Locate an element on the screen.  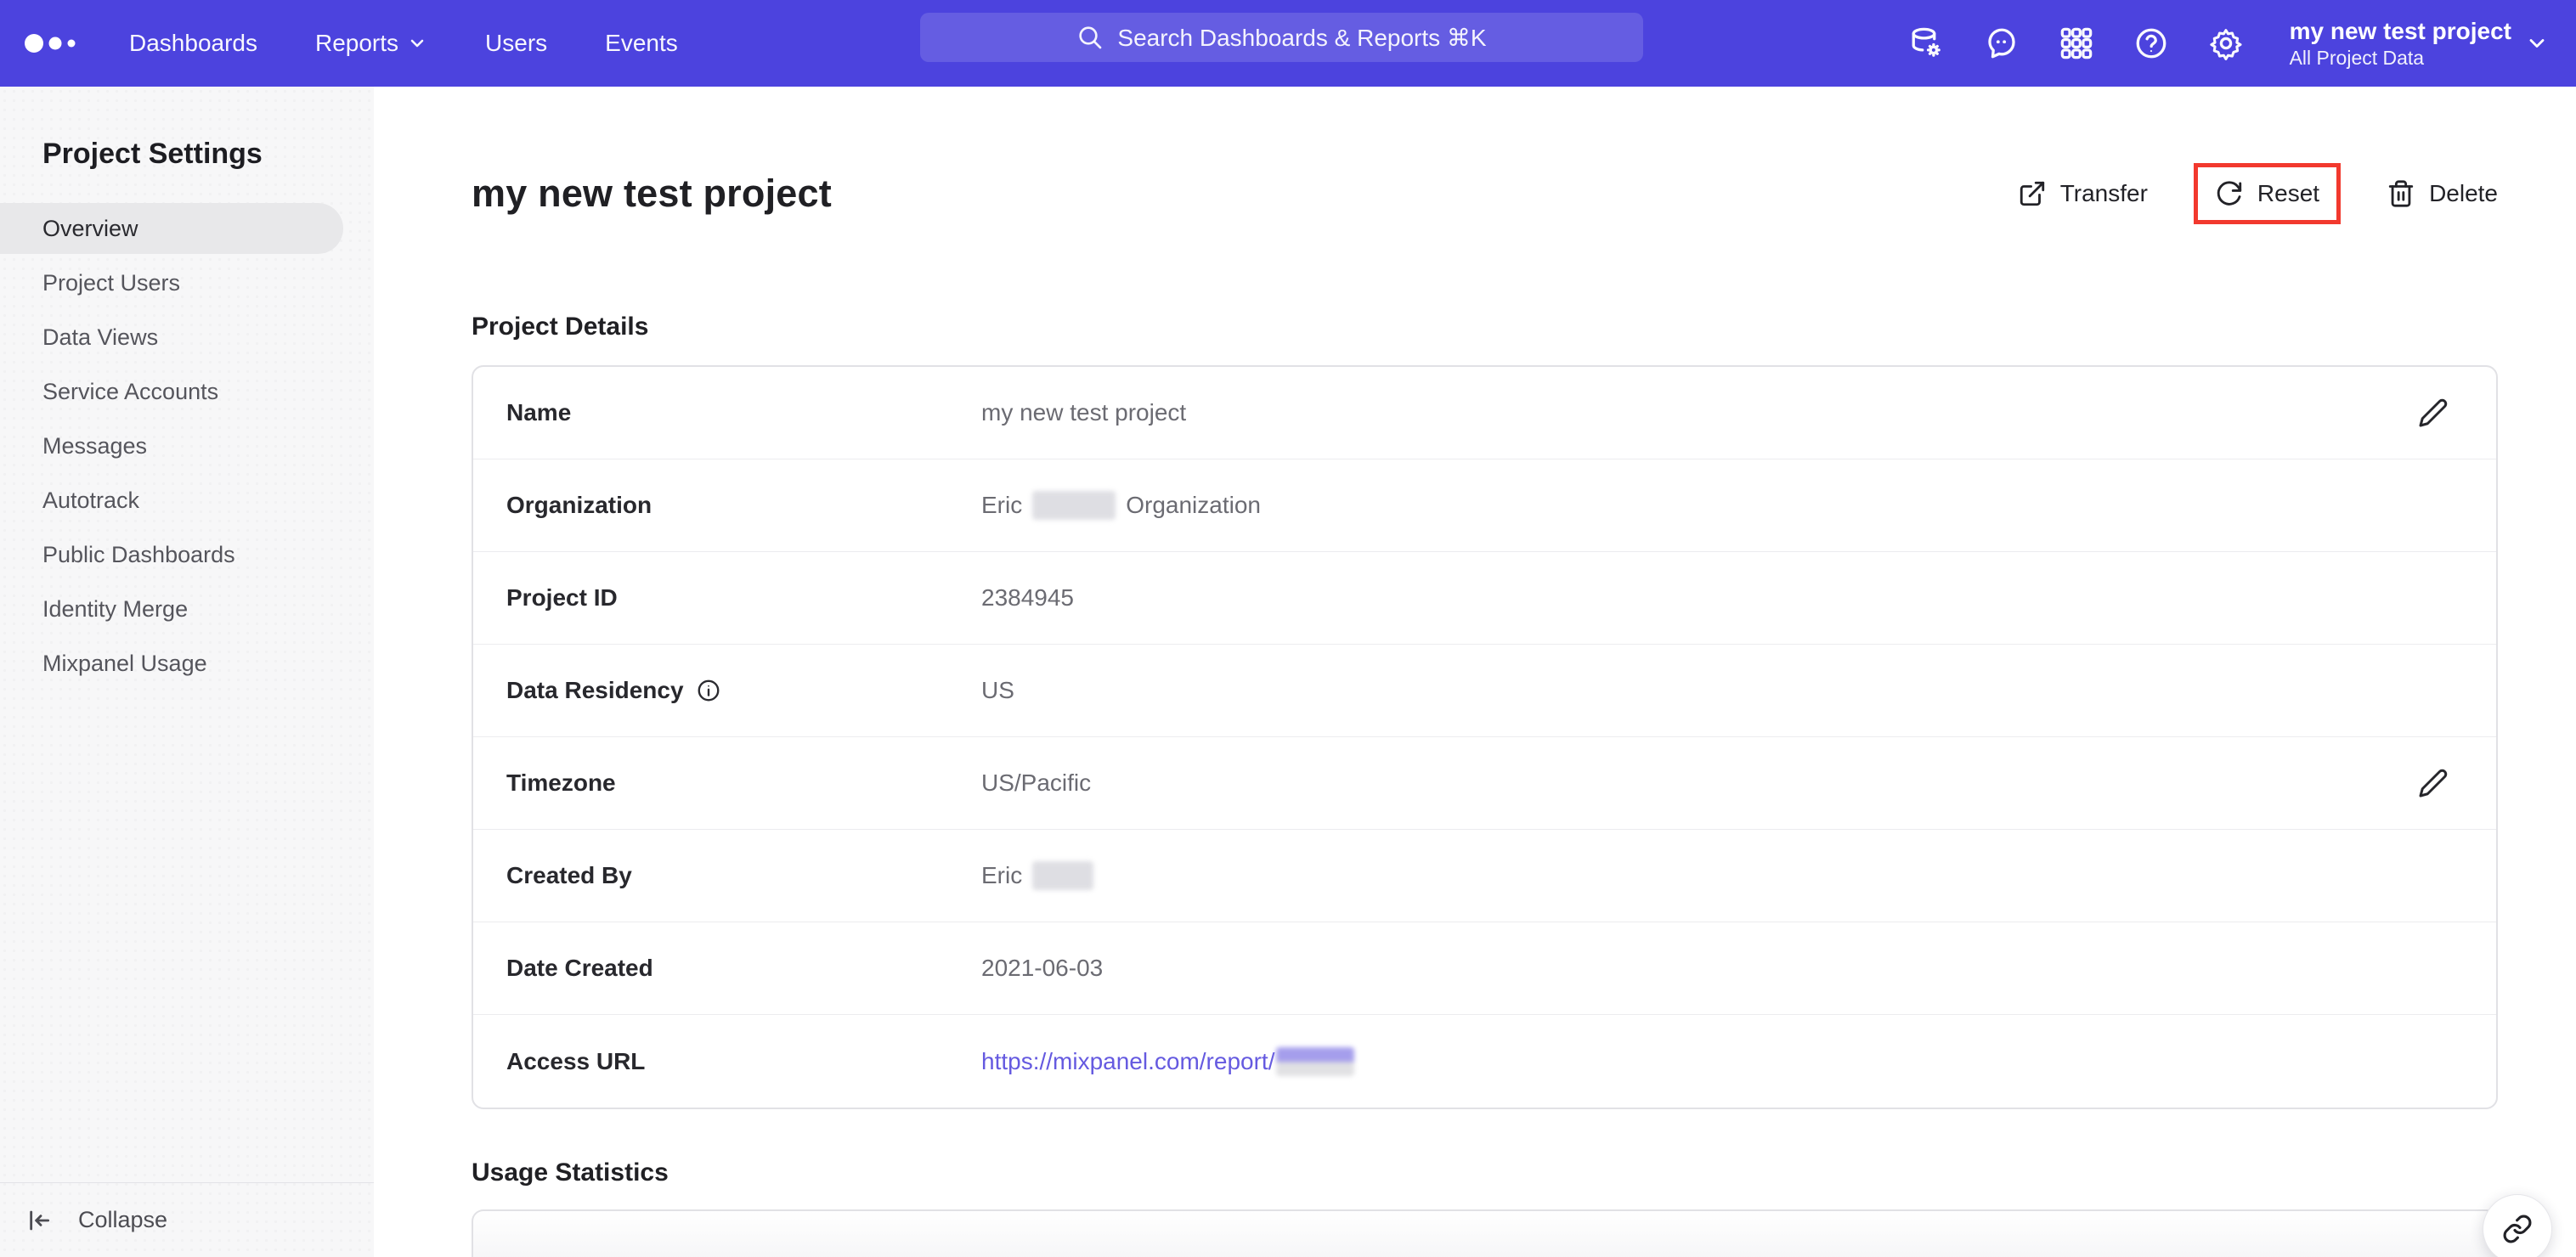
sidebar-item-label: Autotrack is located at coordinates (91, 500).